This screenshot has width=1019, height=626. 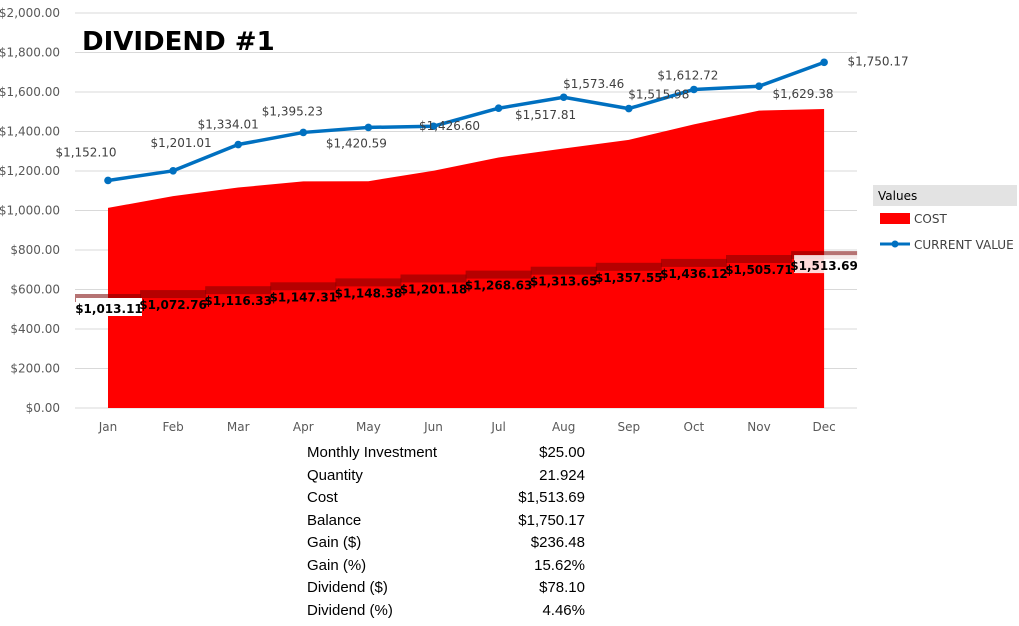 What do you see at coordinates (303, 427) in the screenshot?
I see `x-tick-label: Apr` at bounding box center [303, 427].